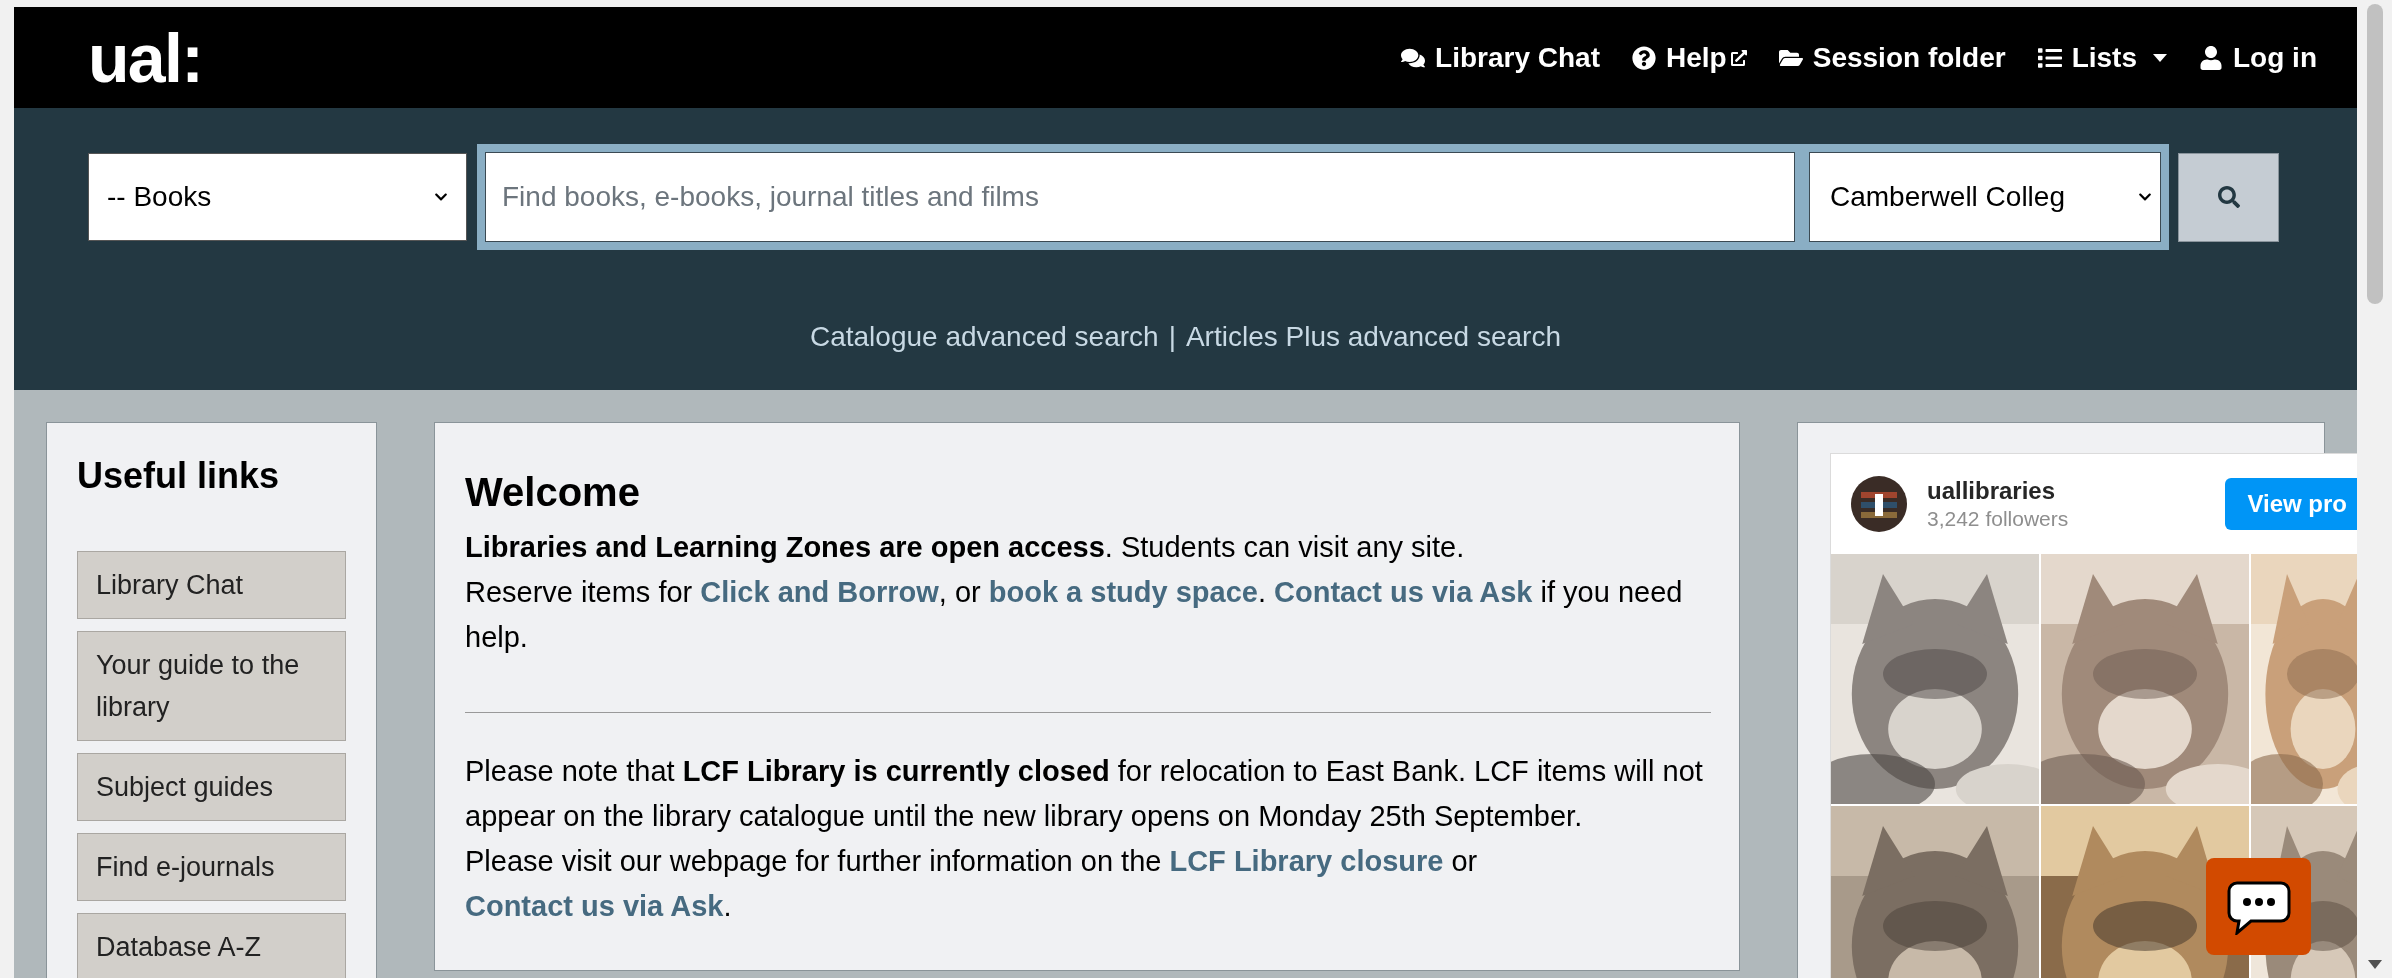 This screenshot has width=2392, height=978. I want to click on link: Articles Plus advanced search, so click(1373, 337).